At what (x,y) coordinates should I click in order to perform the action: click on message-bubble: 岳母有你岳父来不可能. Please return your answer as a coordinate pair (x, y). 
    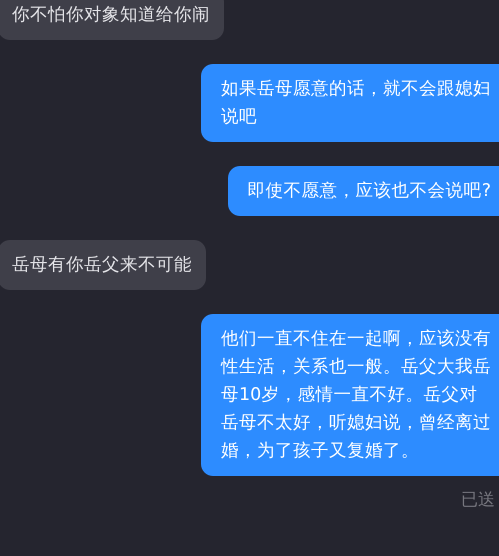
    Looking at the image, I should click on (103, 265).